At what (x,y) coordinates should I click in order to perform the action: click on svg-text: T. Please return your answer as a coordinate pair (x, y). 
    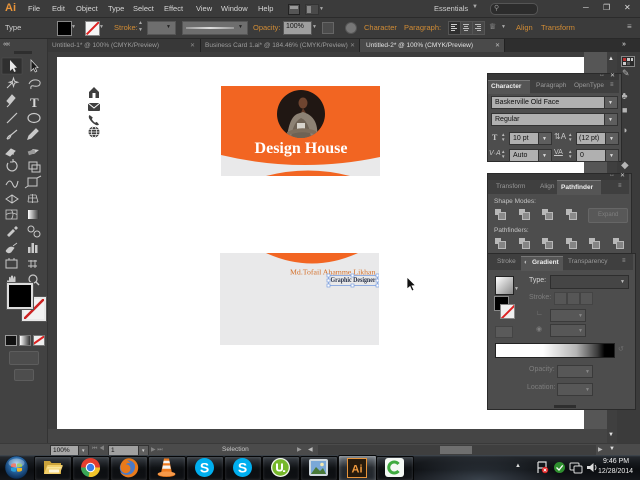
    Looking at the image, I should click on (34, 102).